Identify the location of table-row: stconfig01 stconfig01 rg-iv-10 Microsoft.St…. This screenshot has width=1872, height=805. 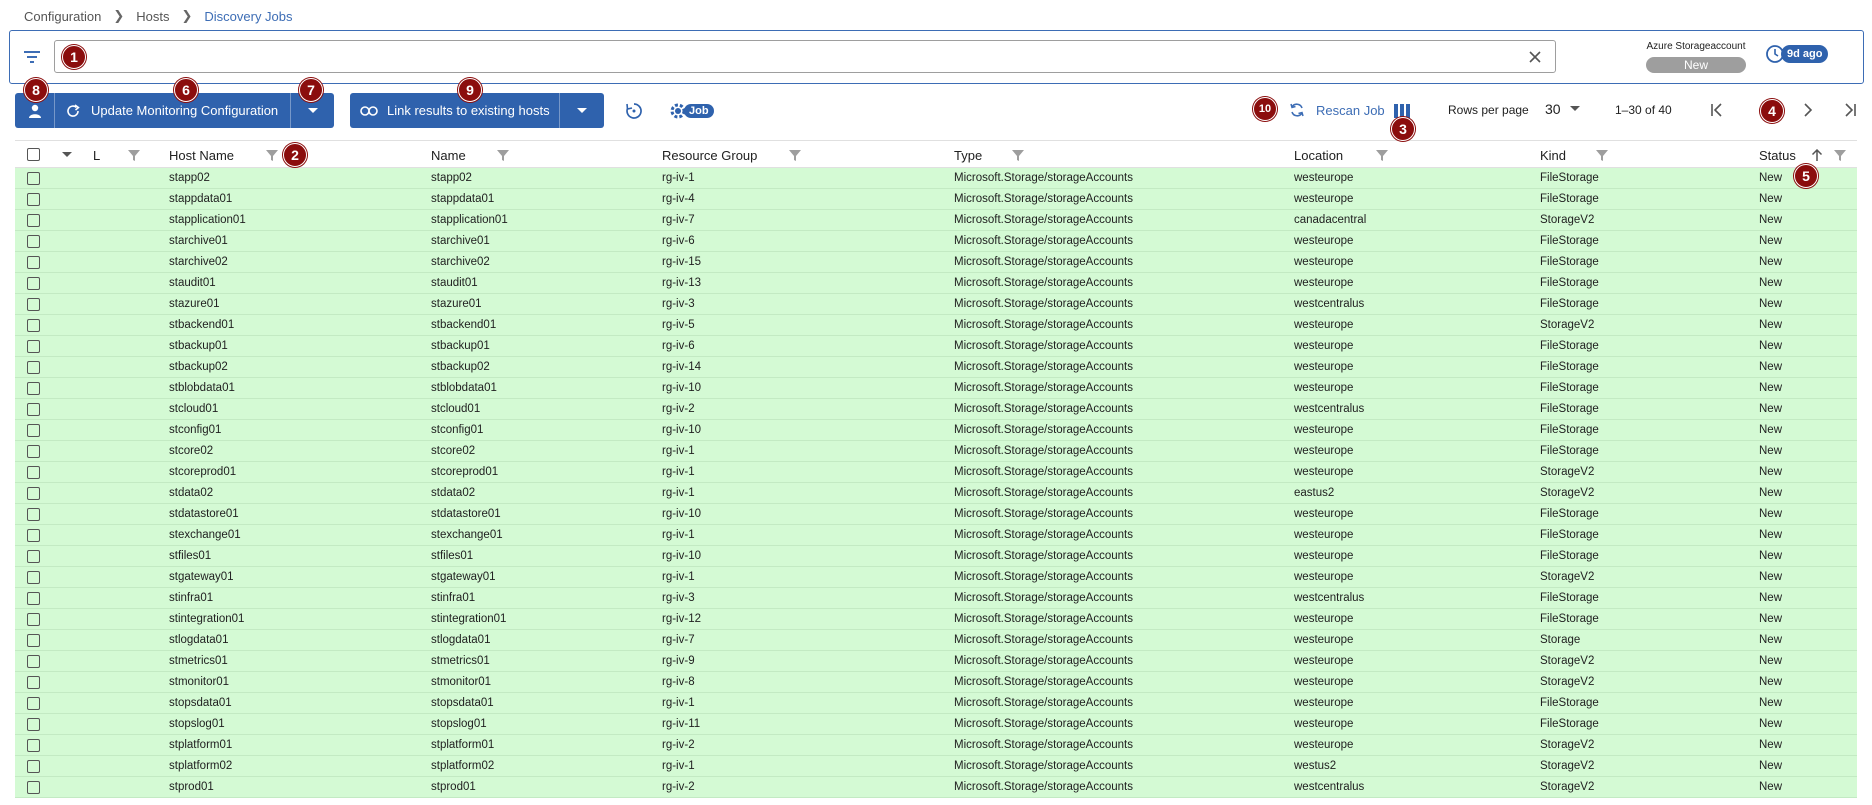
(936, 430).